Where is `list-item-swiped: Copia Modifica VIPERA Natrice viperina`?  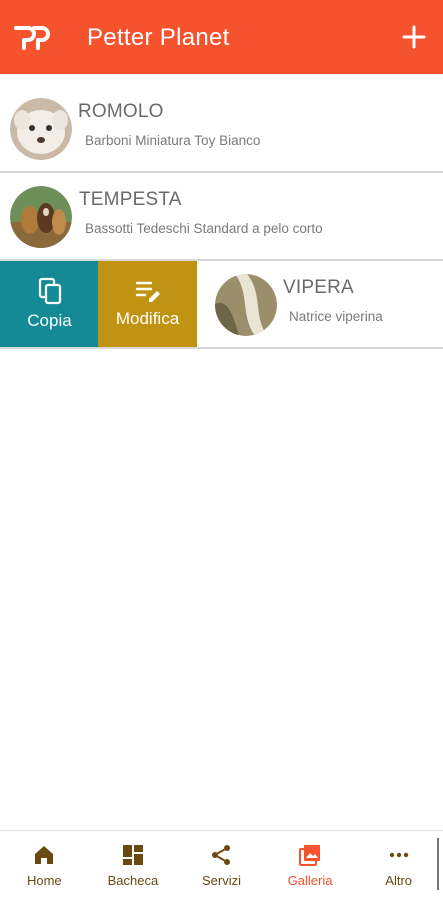
list-item-swiped: Copia Modifica VIPERA Natrice viperina is located at coordinates (221, 305).